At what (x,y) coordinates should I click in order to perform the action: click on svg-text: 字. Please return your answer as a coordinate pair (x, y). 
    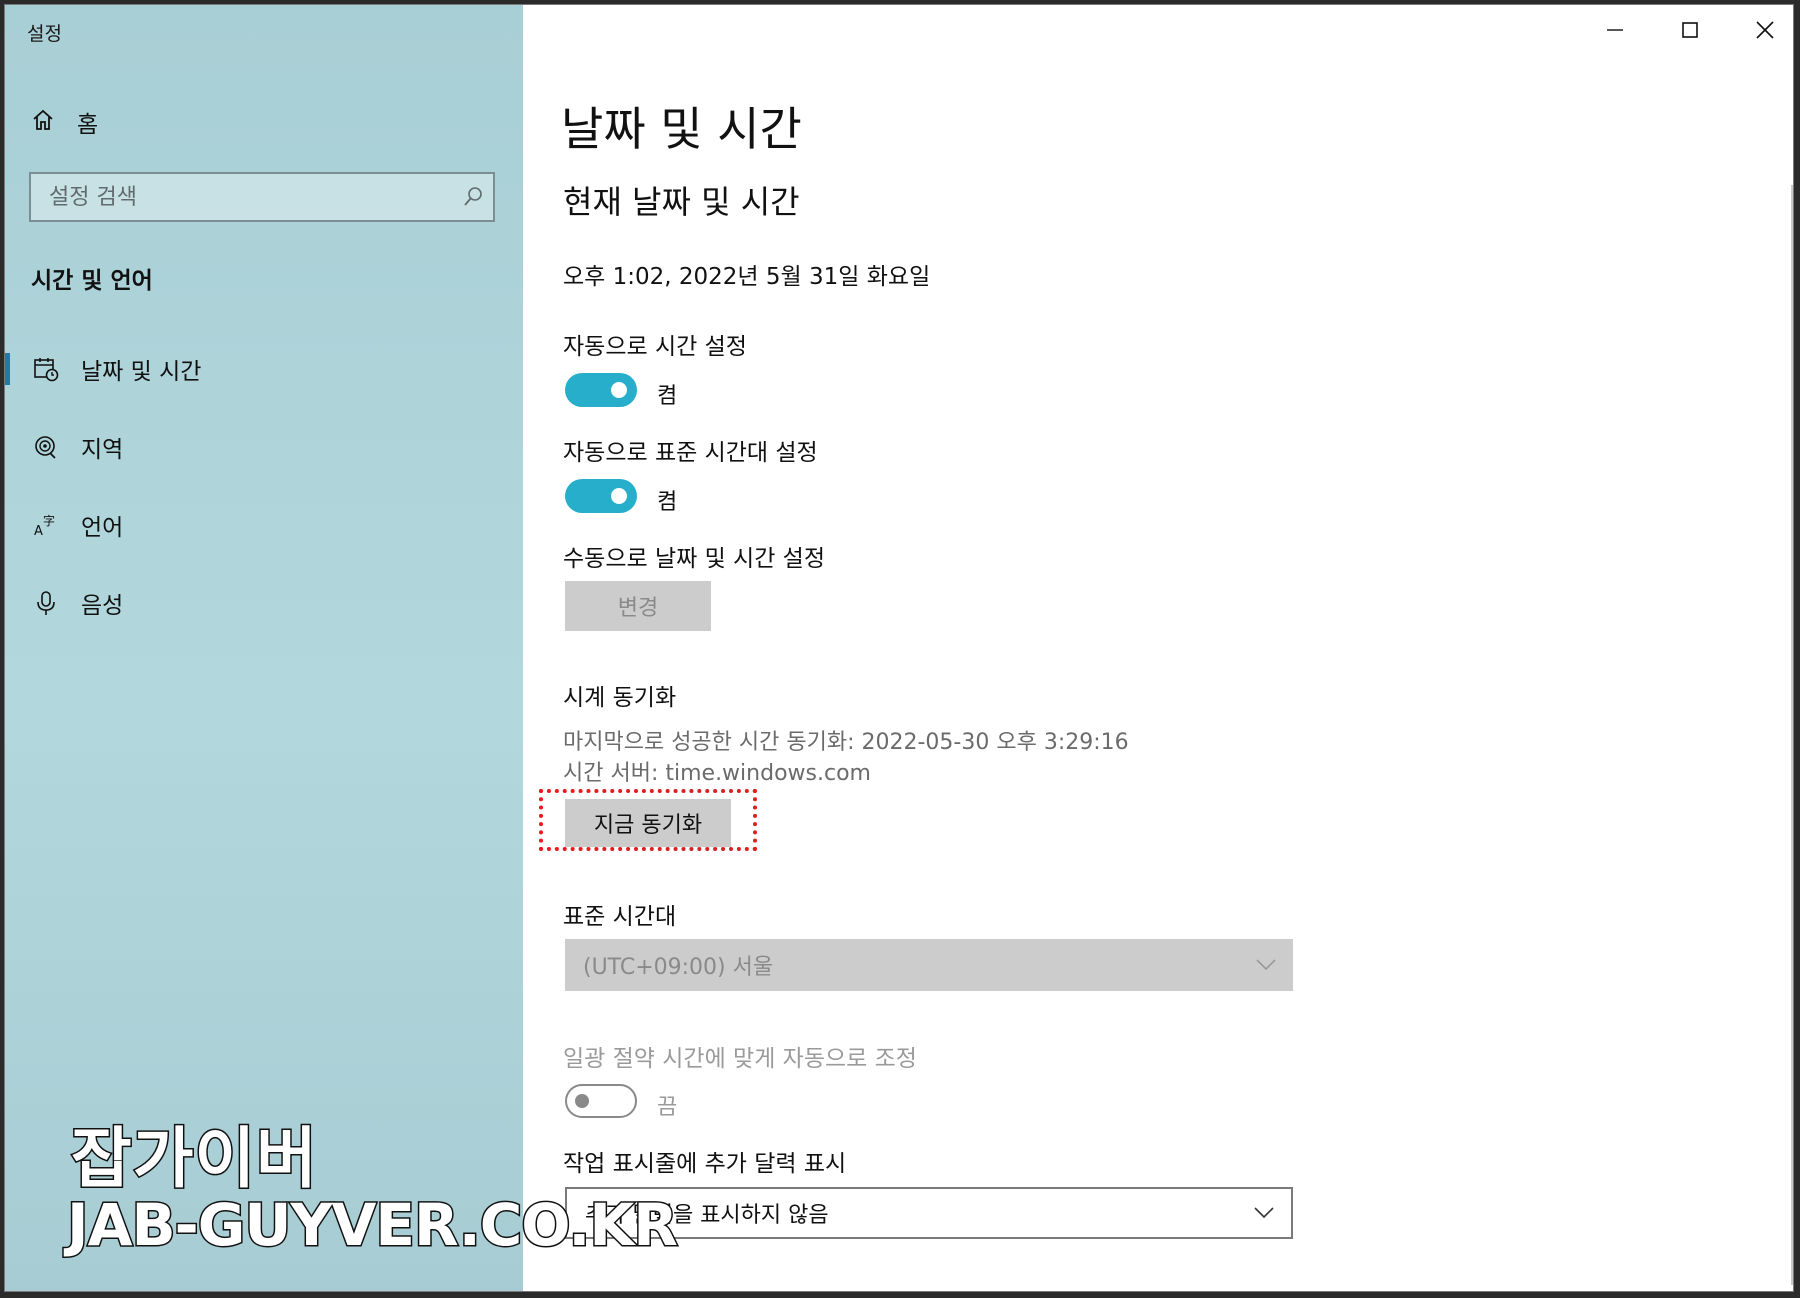
    Looking at the image, I should click on (49, 520).